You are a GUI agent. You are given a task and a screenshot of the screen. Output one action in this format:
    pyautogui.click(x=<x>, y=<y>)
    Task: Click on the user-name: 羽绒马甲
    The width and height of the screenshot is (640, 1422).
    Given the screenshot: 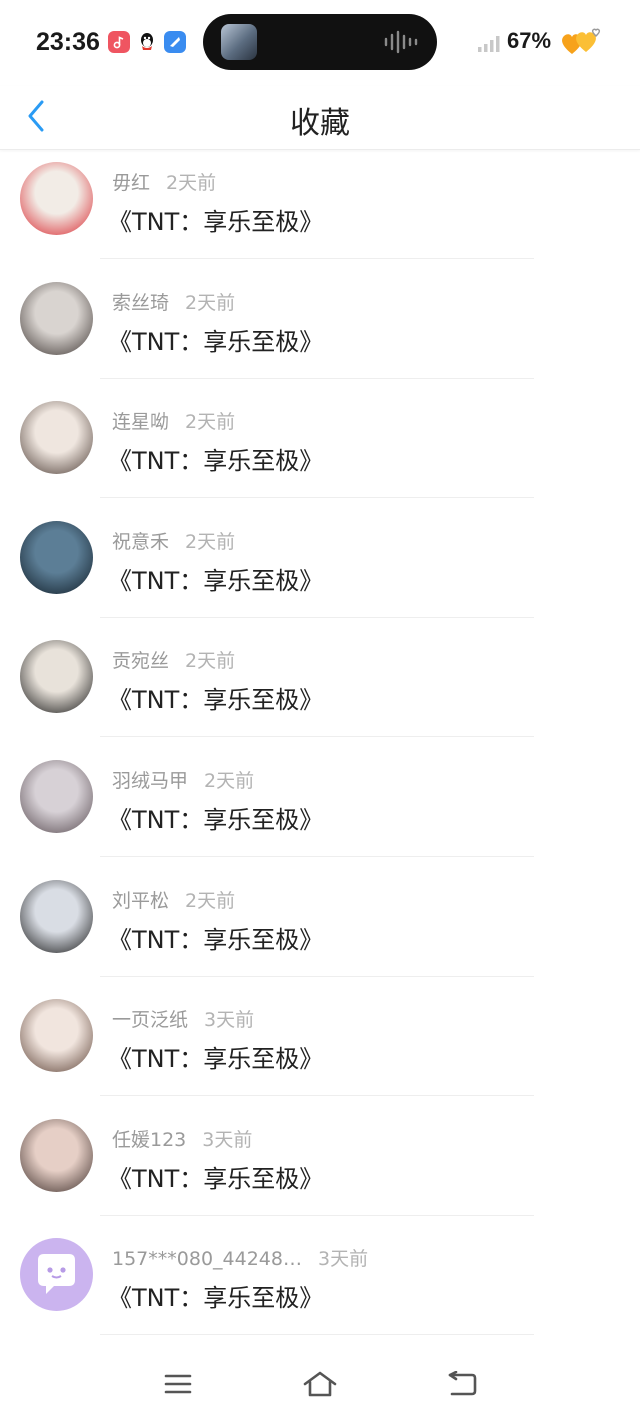 What is the action you would take?
    pyautogui.click(x=150, y=781)
    